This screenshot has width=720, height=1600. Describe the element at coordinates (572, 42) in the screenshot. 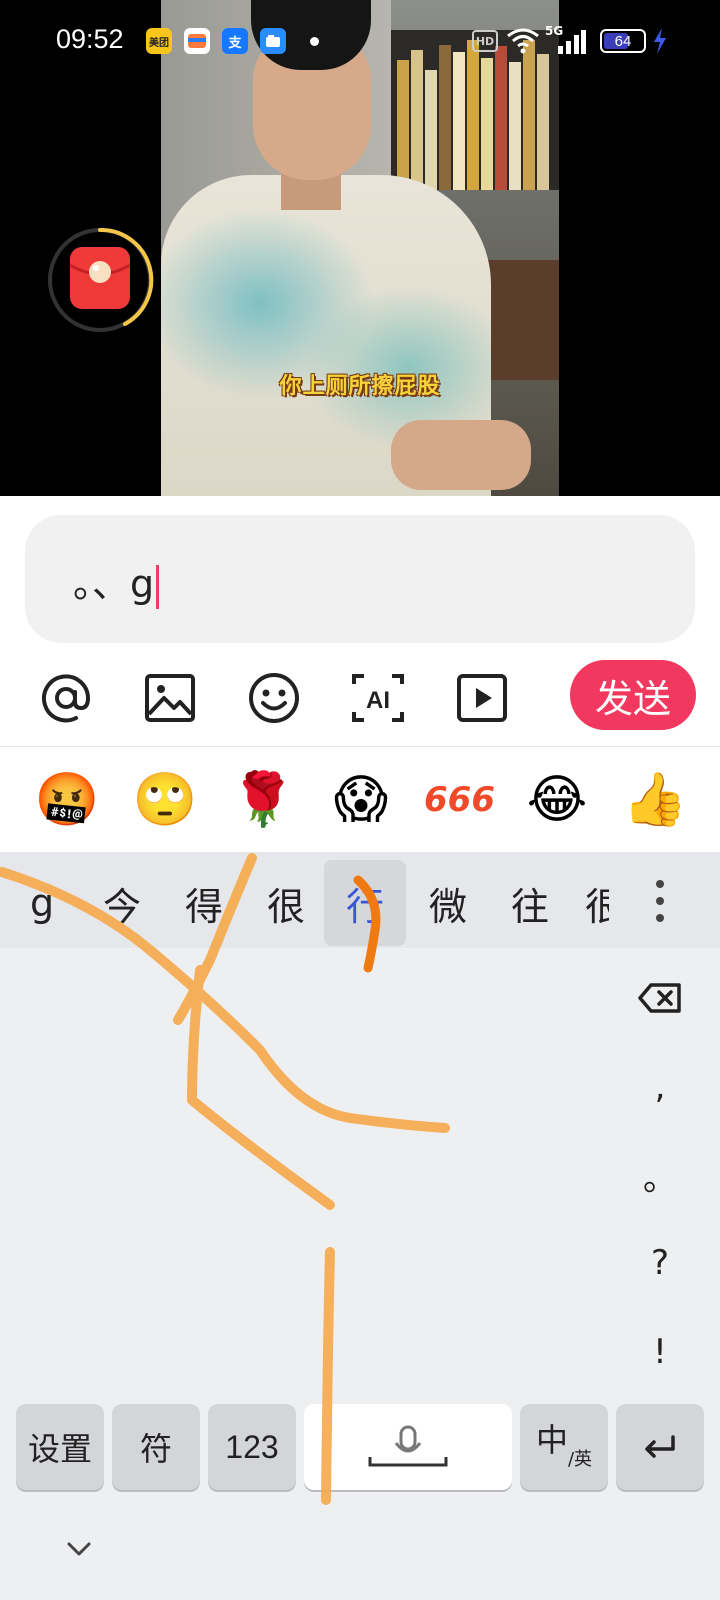

I see `signal-icon` at that location.